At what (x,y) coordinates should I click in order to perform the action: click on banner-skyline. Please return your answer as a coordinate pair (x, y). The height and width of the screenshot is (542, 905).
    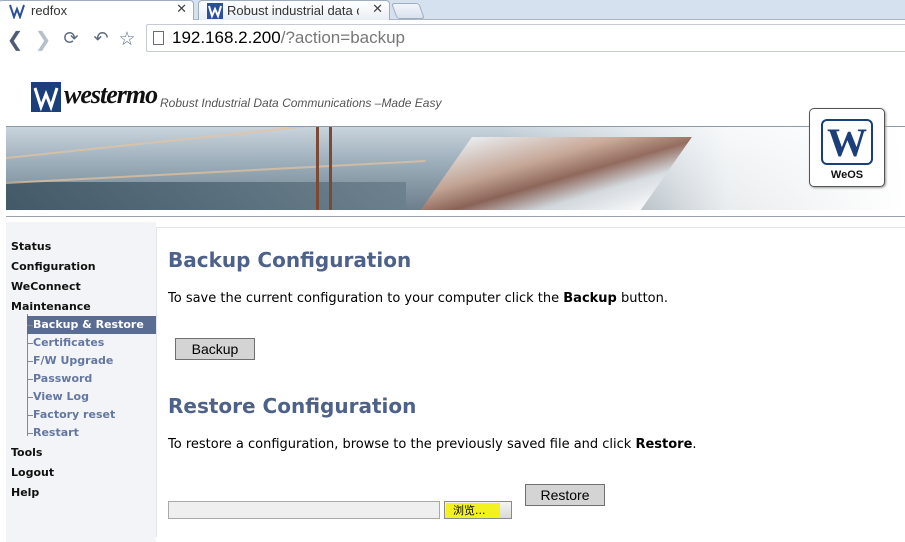
    Looking at the image, I should click on (206, 196).